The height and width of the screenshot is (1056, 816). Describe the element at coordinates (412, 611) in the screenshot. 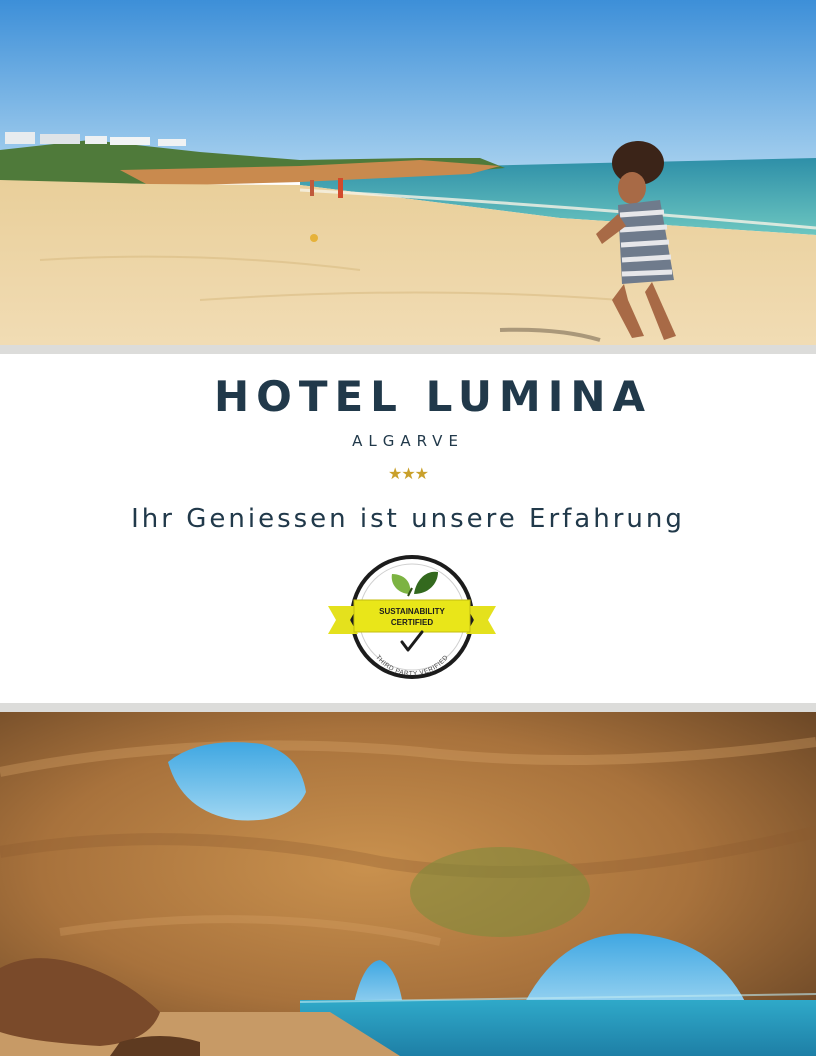

I see `badge-line1: SUSTAINABILITY` at that location.